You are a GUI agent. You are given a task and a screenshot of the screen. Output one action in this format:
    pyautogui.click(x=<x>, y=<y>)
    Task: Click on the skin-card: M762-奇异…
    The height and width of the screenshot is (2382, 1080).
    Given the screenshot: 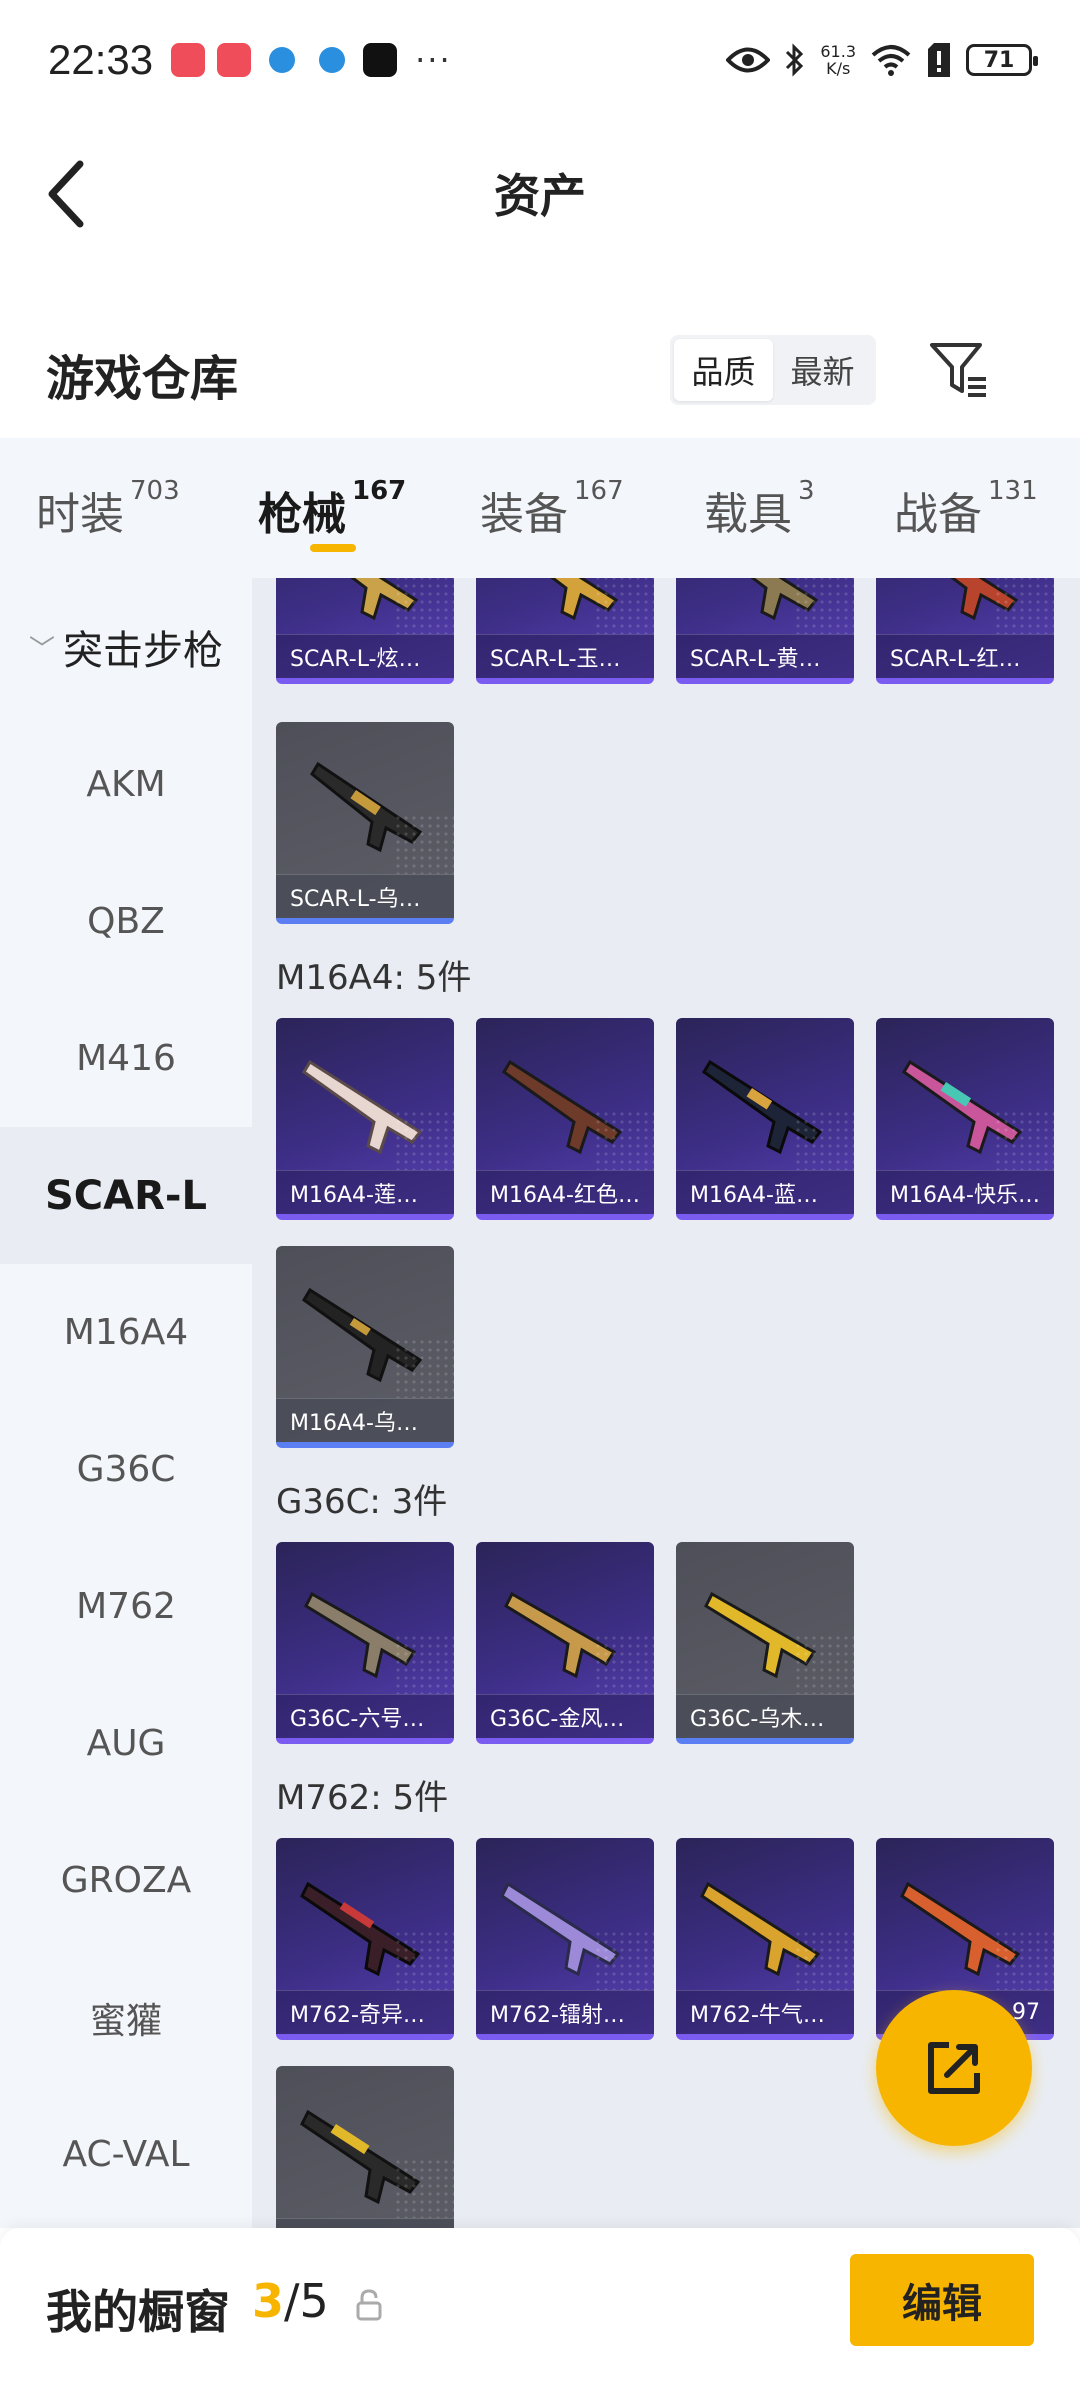 What is the action you would take?
    pyautogui.click(x=365, y=1939)
    